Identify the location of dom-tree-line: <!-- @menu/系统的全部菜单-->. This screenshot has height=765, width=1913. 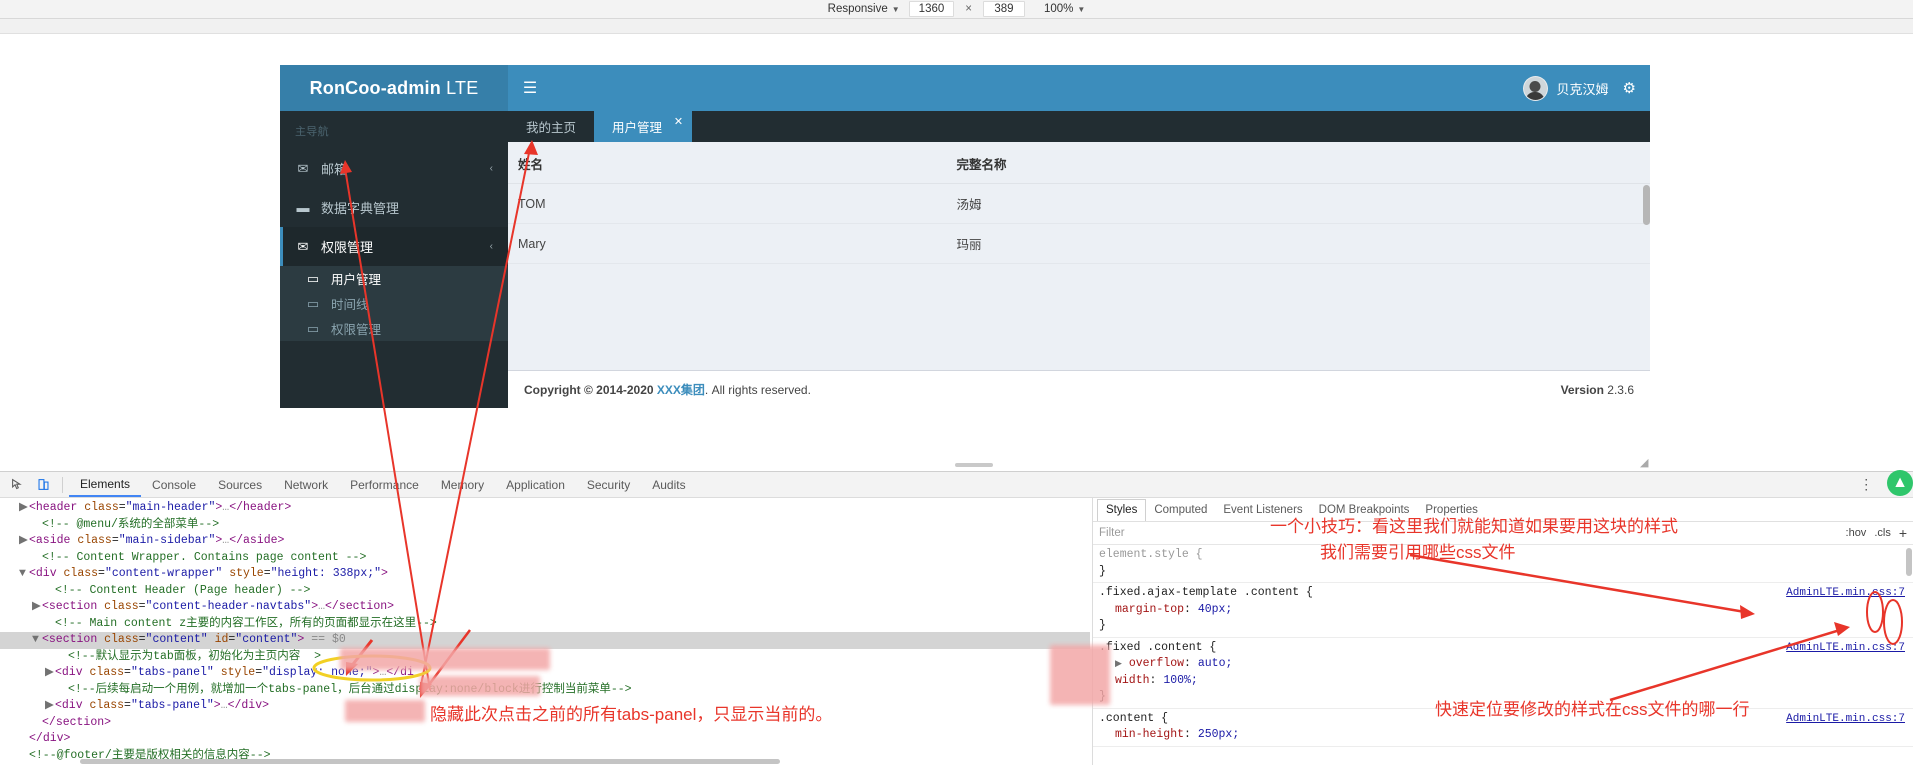
(545, 525).